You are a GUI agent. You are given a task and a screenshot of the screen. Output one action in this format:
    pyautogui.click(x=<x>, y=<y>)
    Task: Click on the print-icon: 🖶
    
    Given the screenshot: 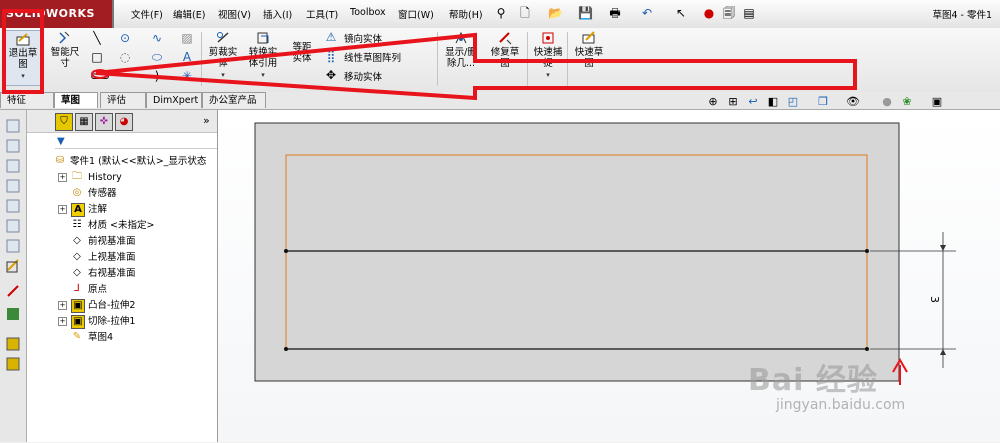 What is the action you would take?
    pyautogui.click(x=615, y=13)
    